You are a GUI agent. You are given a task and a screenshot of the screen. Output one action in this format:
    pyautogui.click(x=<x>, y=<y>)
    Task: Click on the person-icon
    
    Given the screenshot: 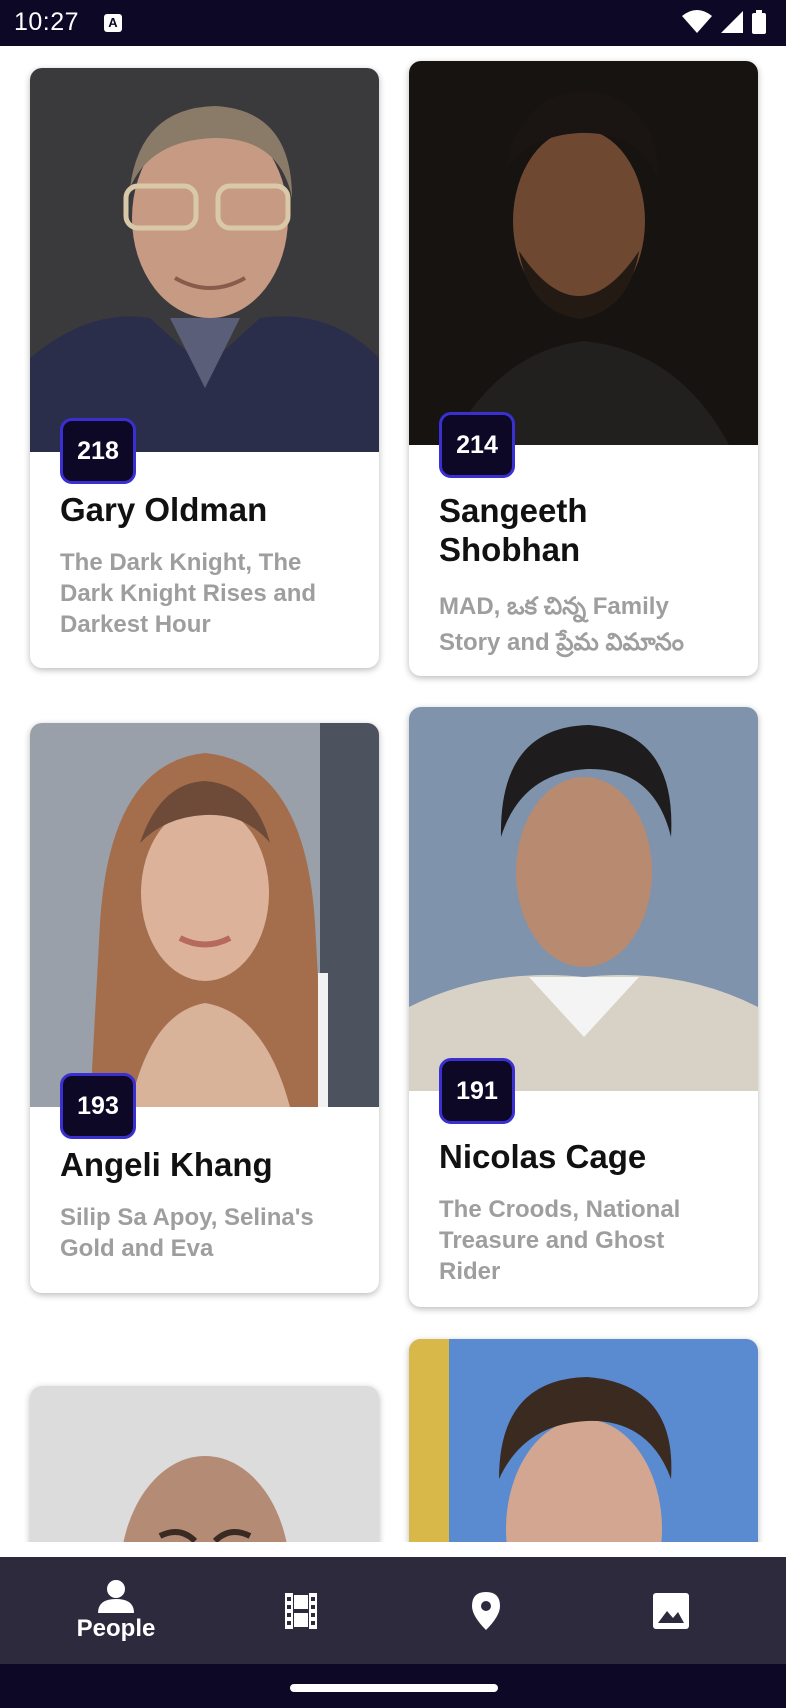 What is the action you would take?
    pyautogui.click(x=116, y=1596)
    